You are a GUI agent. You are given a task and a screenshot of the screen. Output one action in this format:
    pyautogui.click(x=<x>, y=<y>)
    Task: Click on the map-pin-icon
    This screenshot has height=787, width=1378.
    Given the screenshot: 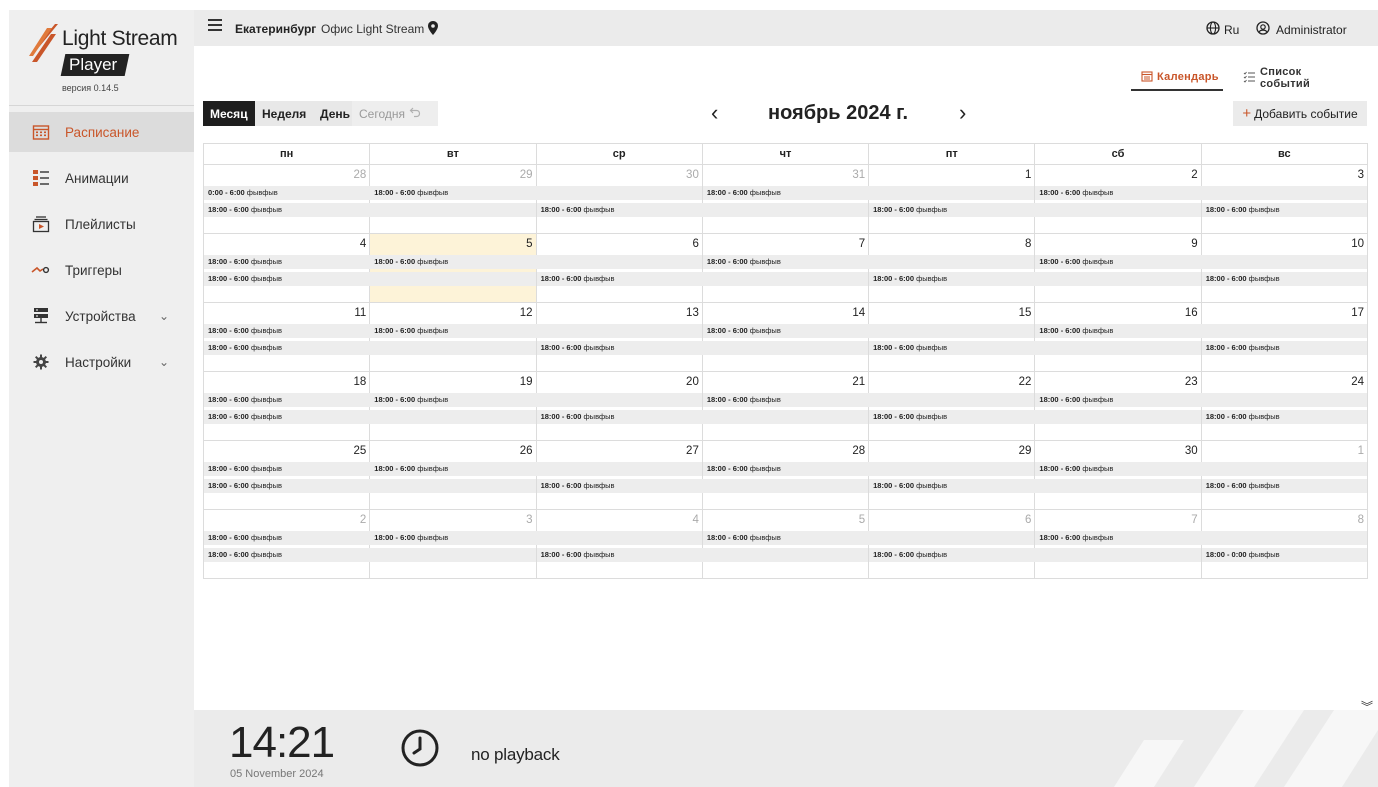 What is the action you would take?
    pyautogui.click(x=433, y=30)
    